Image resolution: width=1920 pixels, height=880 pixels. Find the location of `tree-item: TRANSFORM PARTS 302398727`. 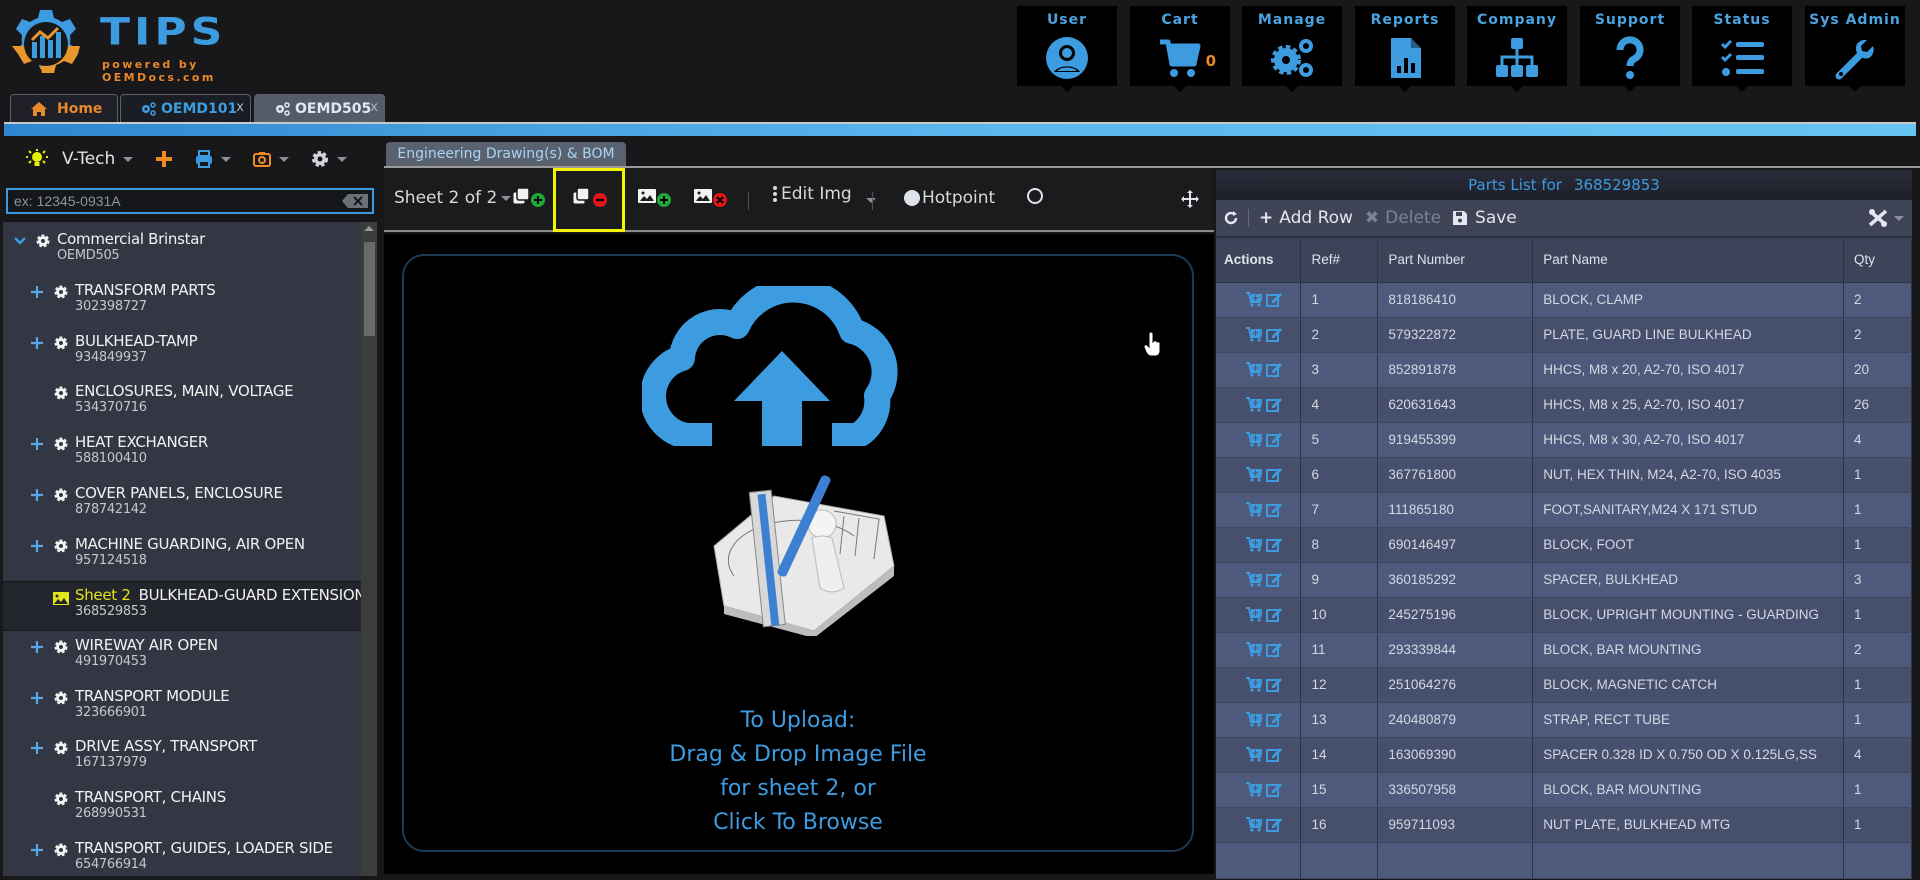

tree-item: TRANSFORM PARTS 302398727 is located at coordinates (182, 302).